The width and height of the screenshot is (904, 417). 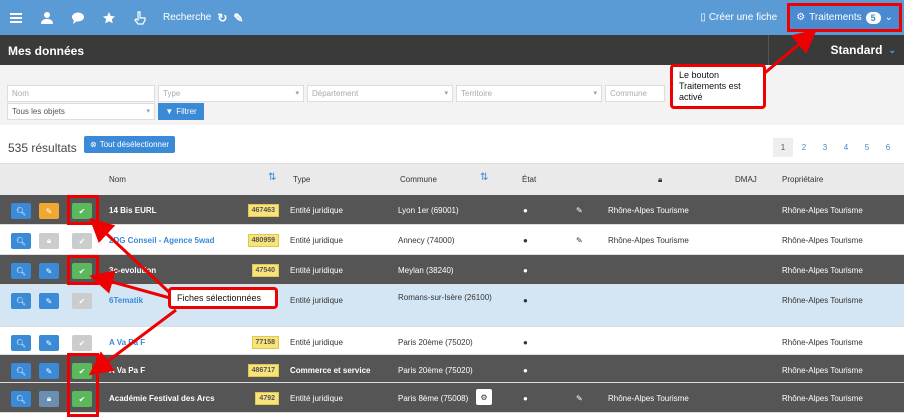 What do you see at coordinates (846, 147) in the screenshot?
I see `page-link: 4` at bounding box center [846, 147].